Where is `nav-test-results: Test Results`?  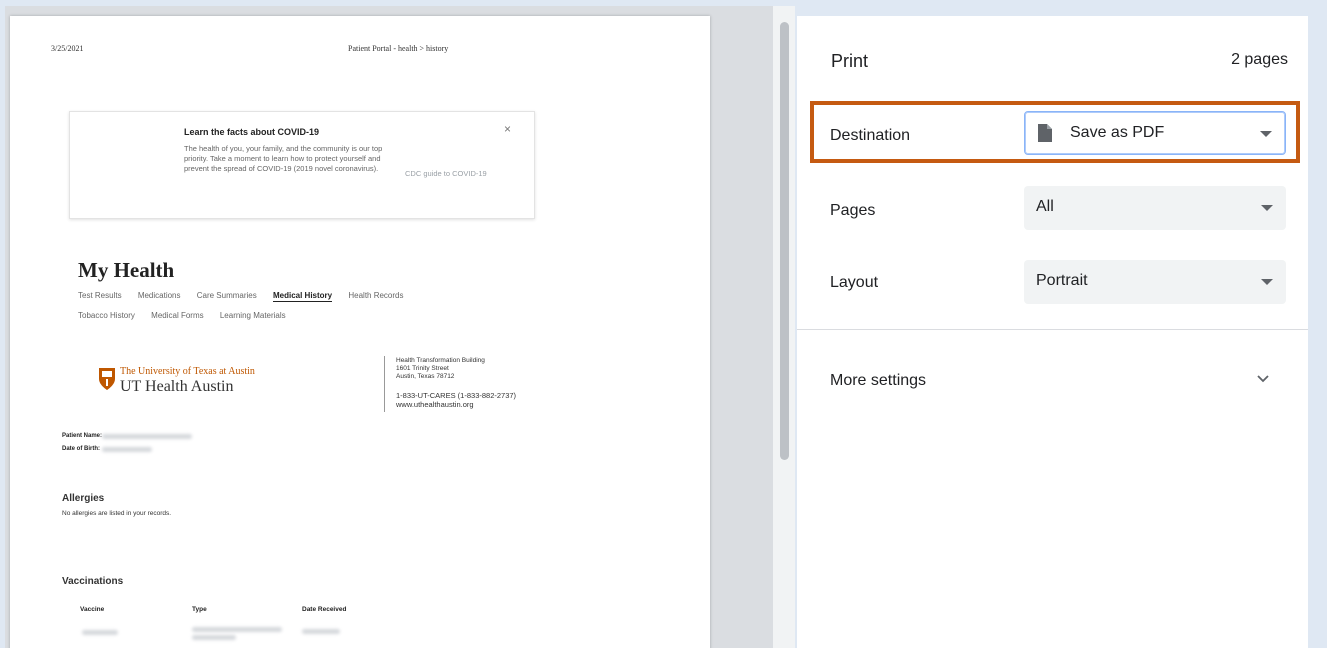
nav-test-results: Test Results is located at coordinates (100, 295).